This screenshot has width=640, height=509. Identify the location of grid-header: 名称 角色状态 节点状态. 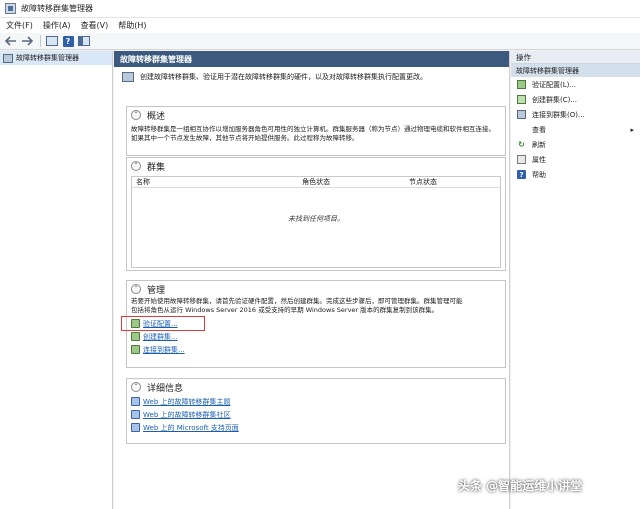
(316, 182).